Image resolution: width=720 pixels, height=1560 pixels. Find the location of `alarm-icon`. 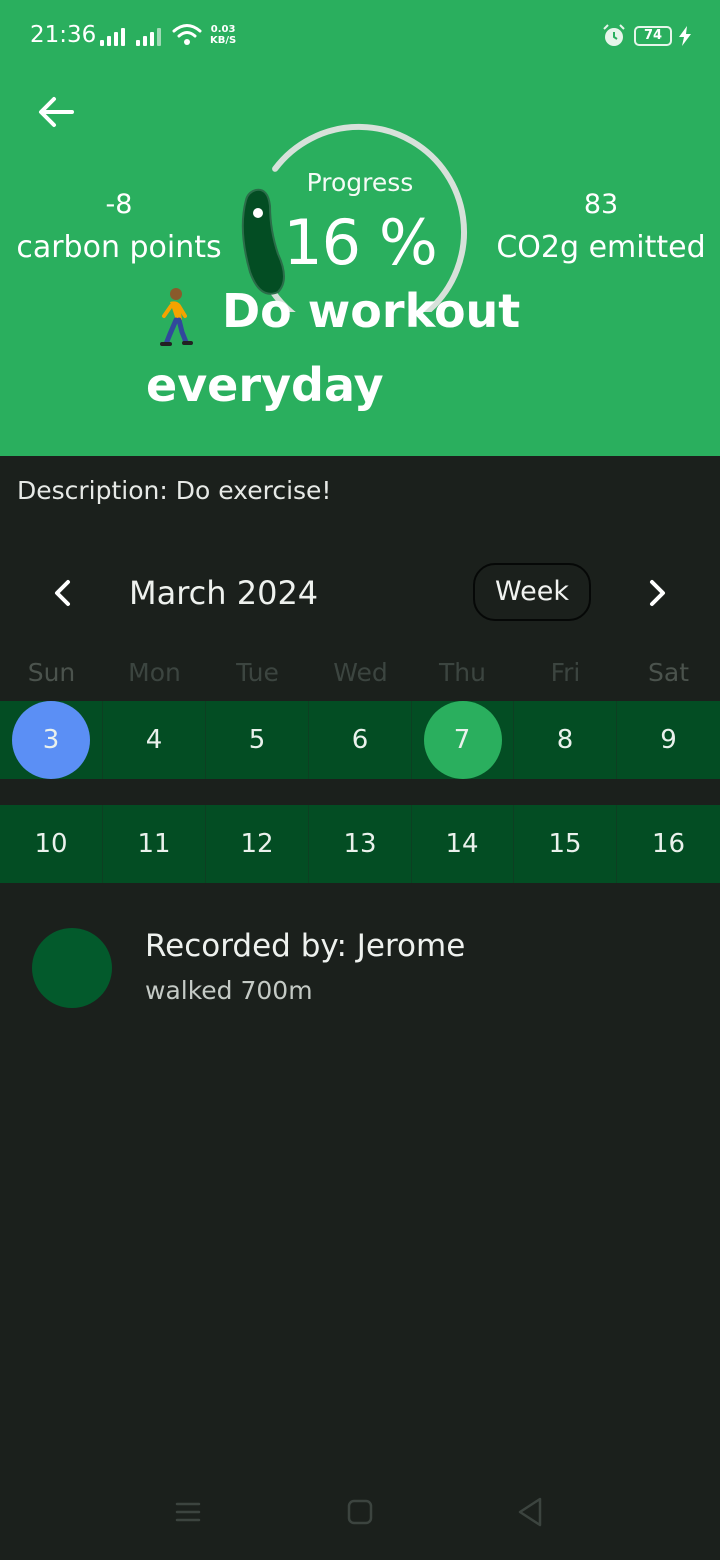

alarm-icon is located at coordinates (614, 35).